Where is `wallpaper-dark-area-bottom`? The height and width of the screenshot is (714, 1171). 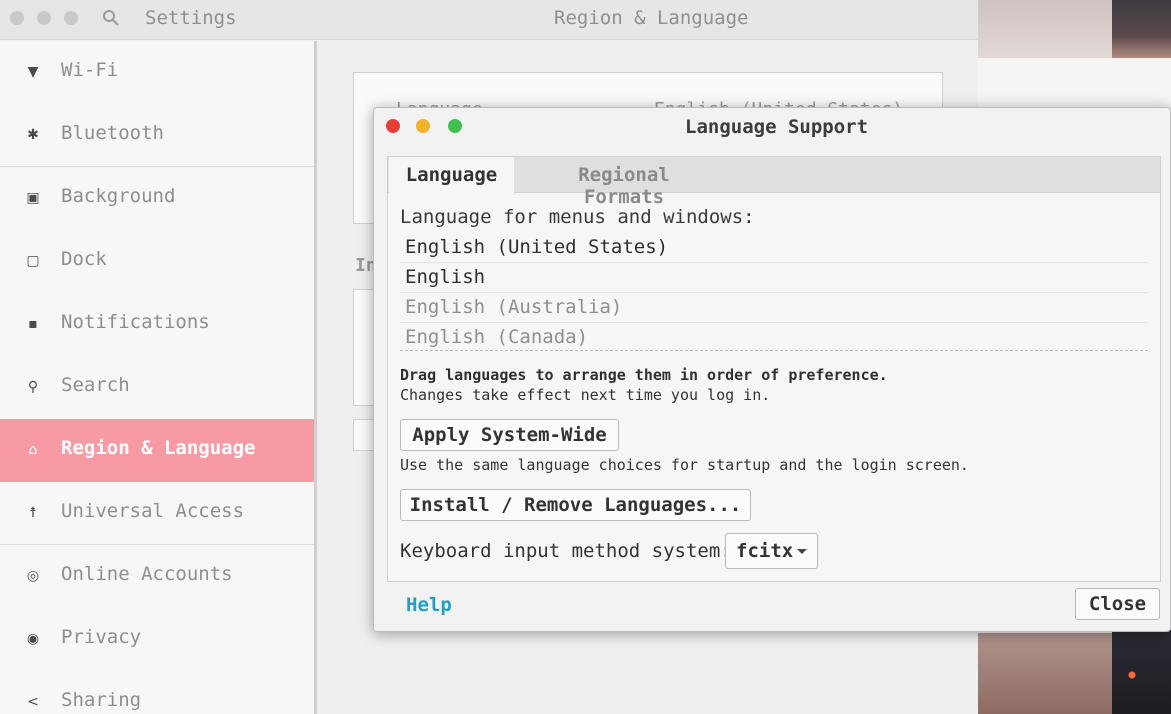
wallpaper-dark-area-bottom is located at coordinates (1141, 672).